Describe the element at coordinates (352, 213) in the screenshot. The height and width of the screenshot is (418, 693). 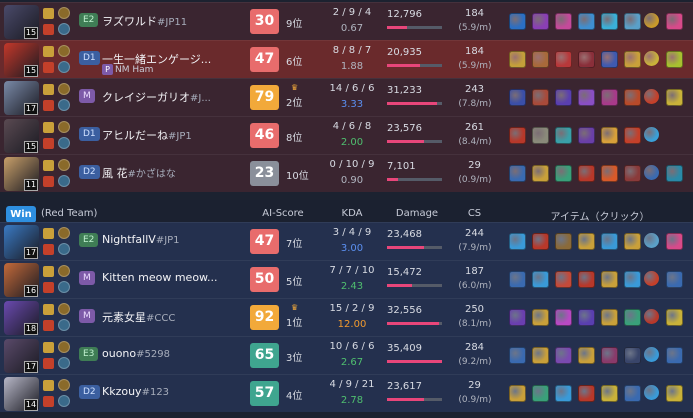
I see `column-kda: KDA` at that location.